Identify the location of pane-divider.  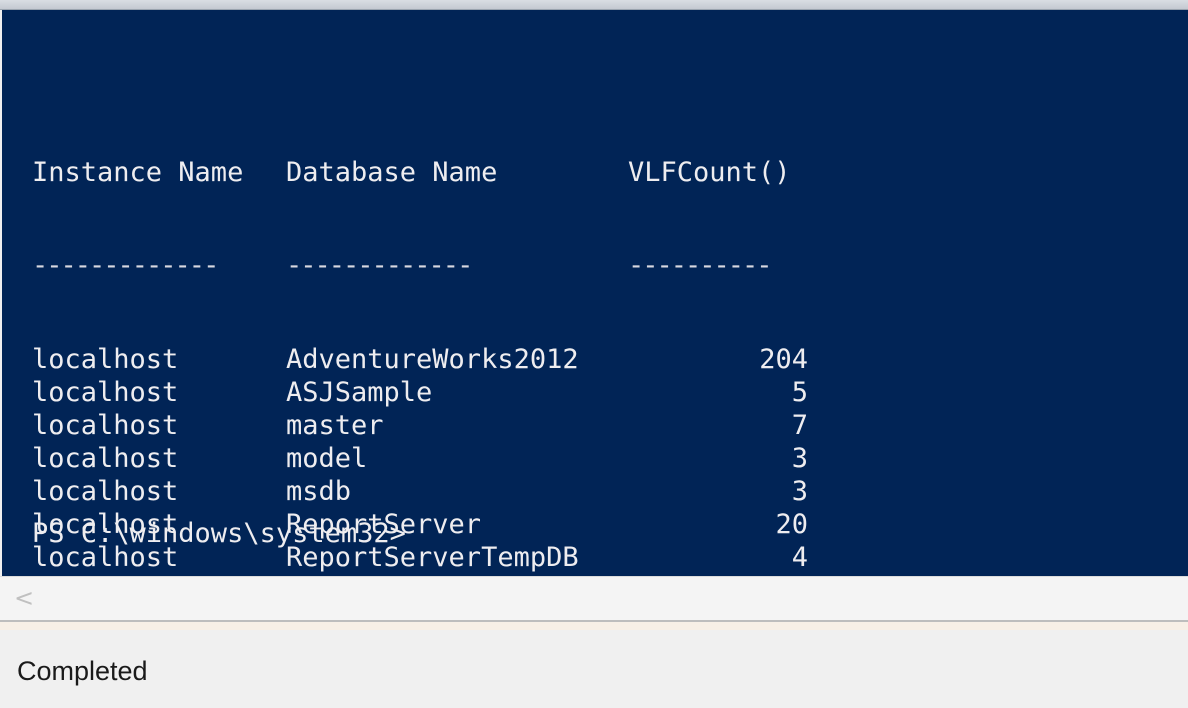
(594, 625).